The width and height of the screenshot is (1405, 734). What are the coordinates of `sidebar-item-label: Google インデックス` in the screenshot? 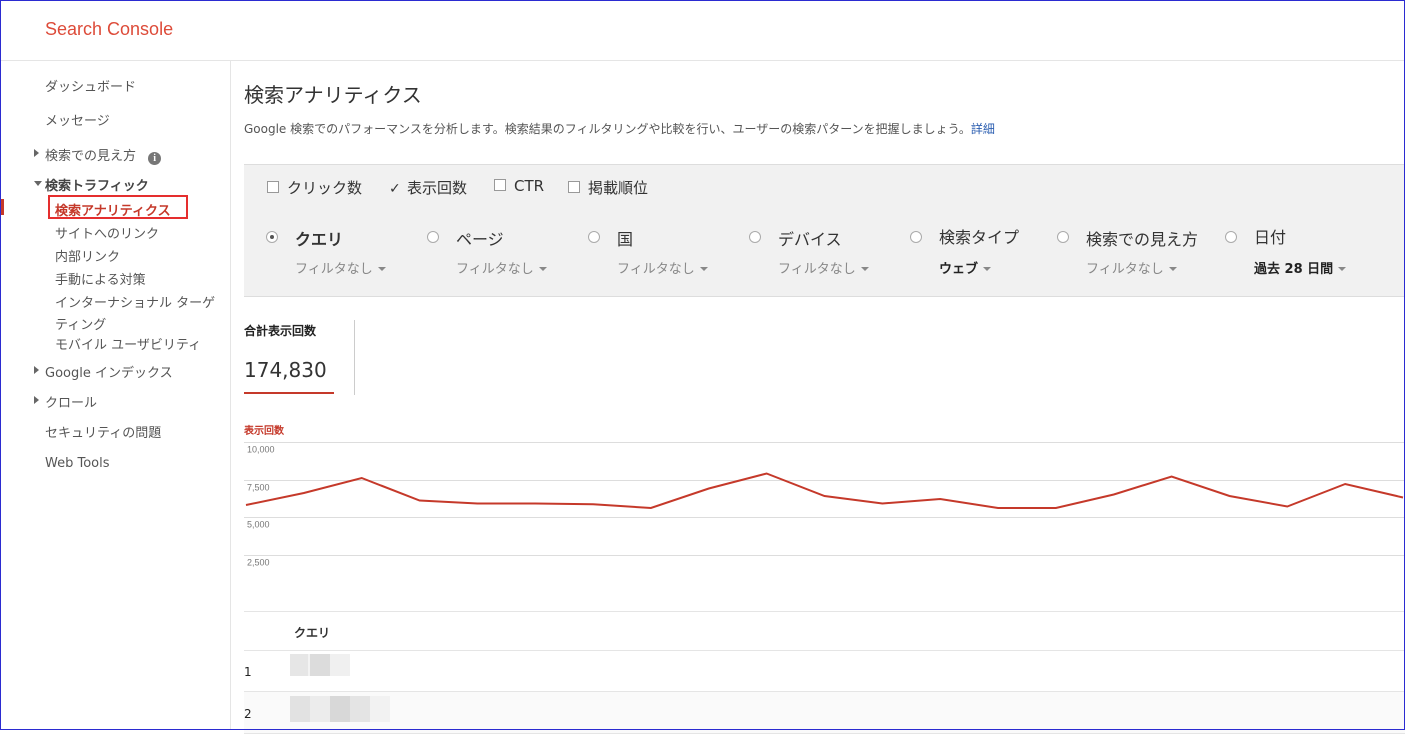 It's located at (109, 373).